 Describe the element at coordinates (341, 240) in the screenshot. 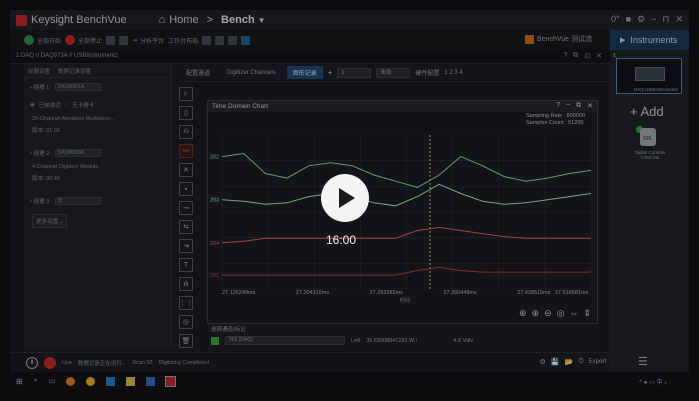

I see `video-timecode: 16:00` at that location.